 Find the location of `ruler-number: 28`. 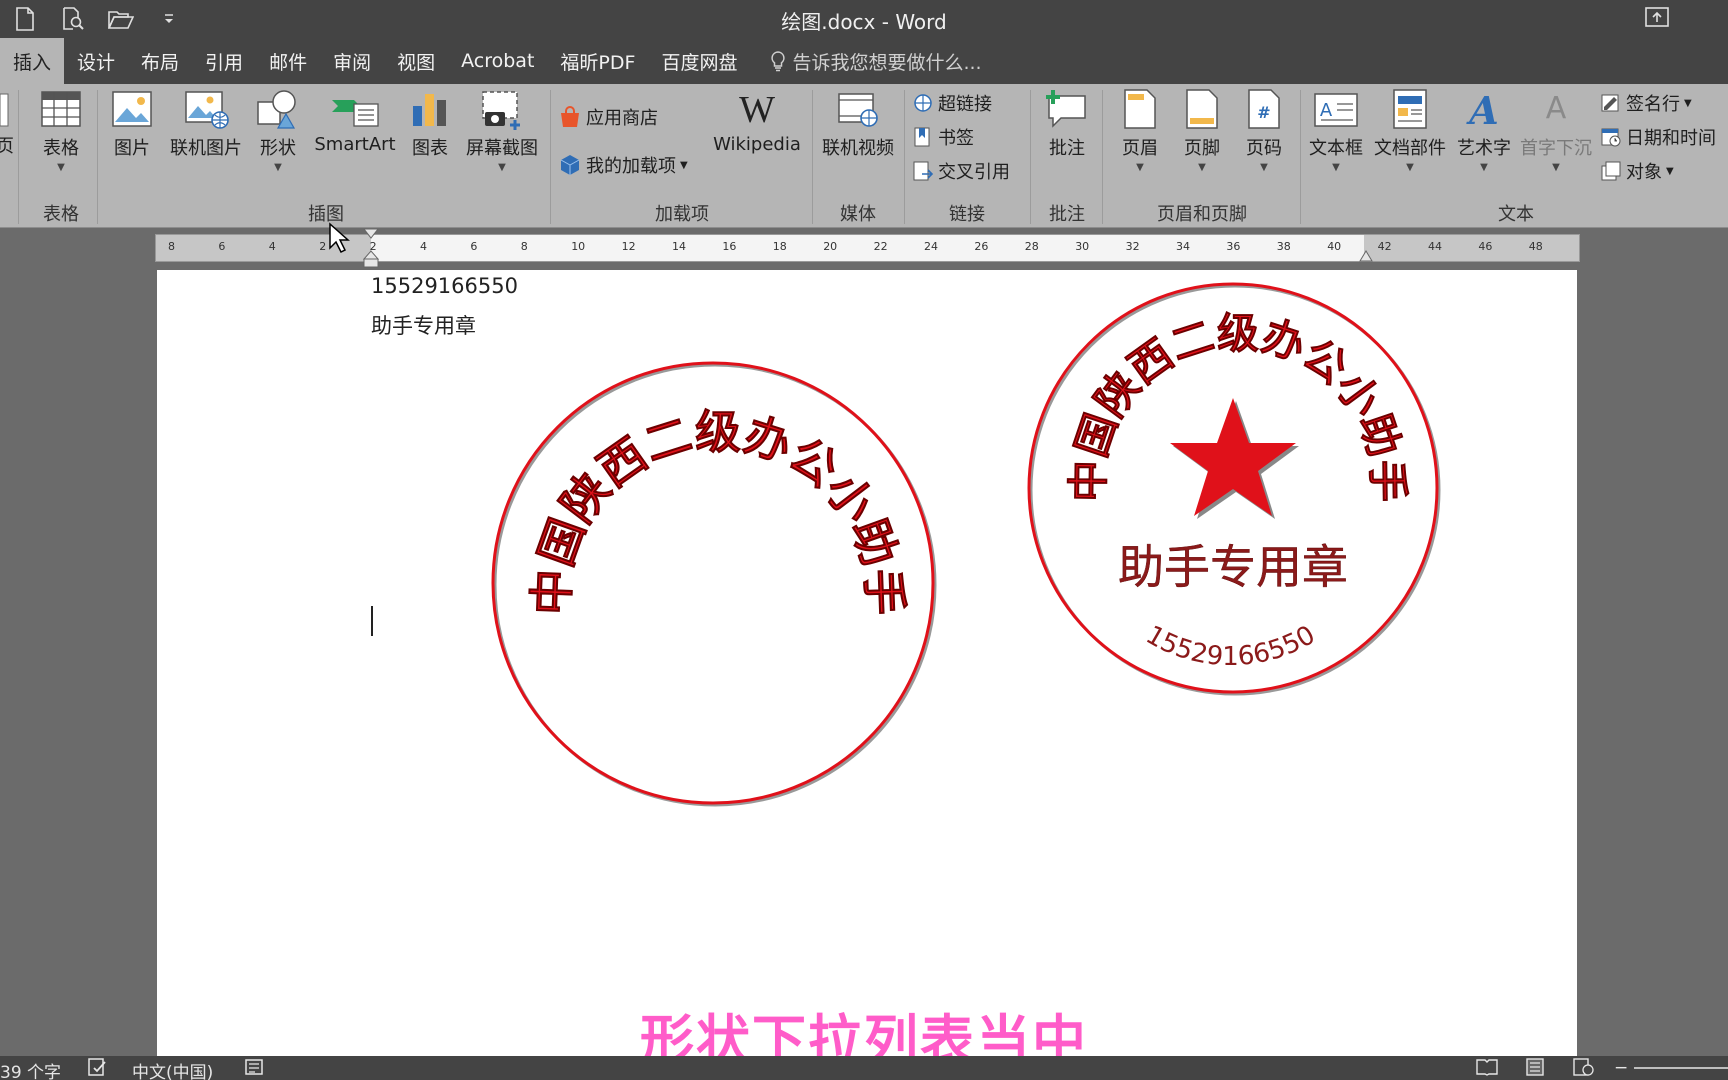

ruler-number: 28 is located at coordinates (1031, 246).